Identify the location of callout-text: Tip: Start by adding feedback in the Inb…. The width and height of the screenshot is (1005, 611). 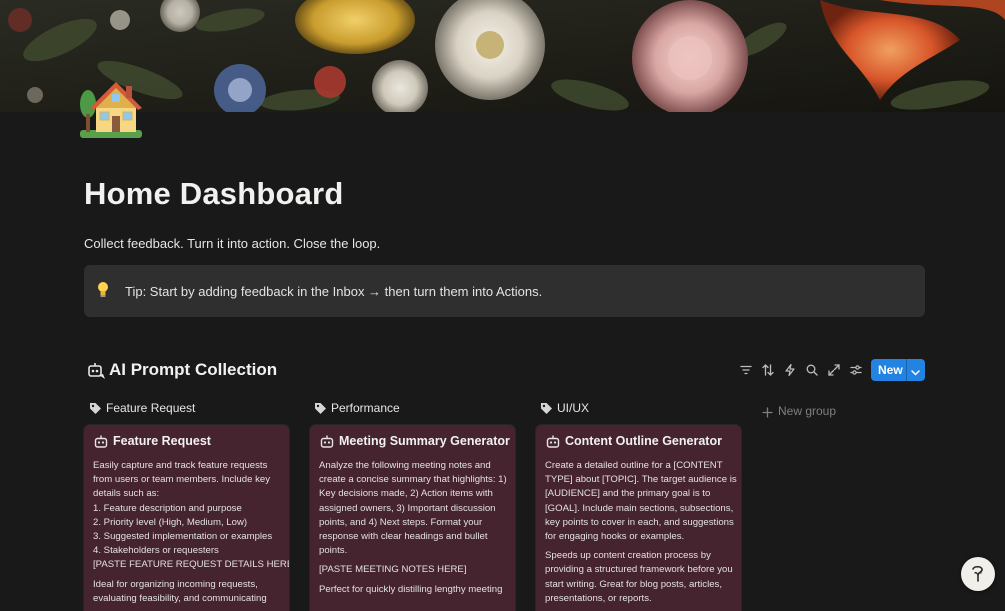
(334, 291).